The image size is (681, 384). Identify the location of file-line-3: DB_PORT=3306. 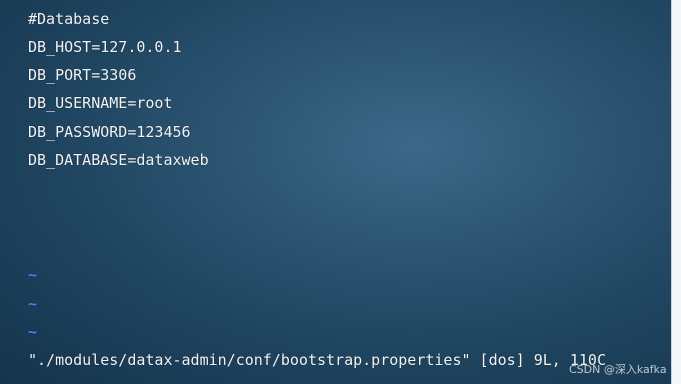
(82, 75).